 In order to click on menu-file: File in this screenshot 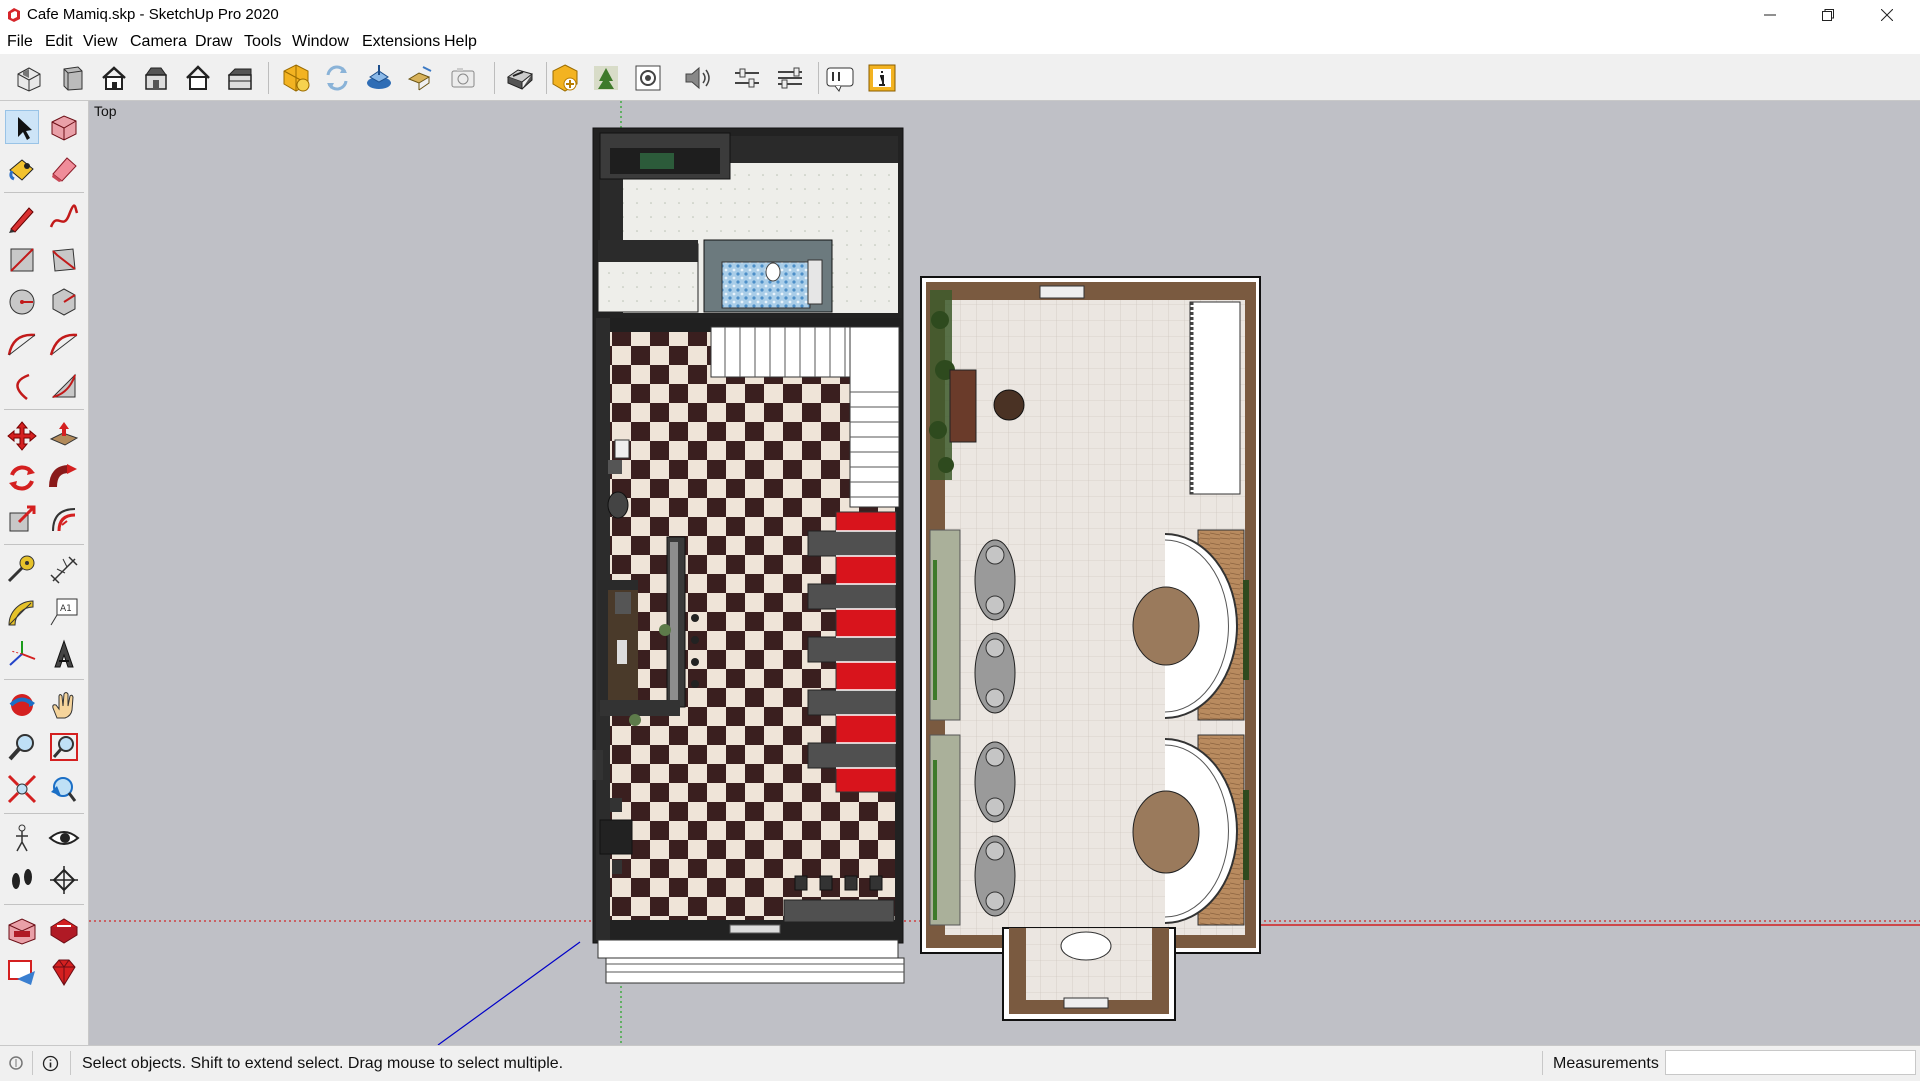, I will do `click(20, 42)`.